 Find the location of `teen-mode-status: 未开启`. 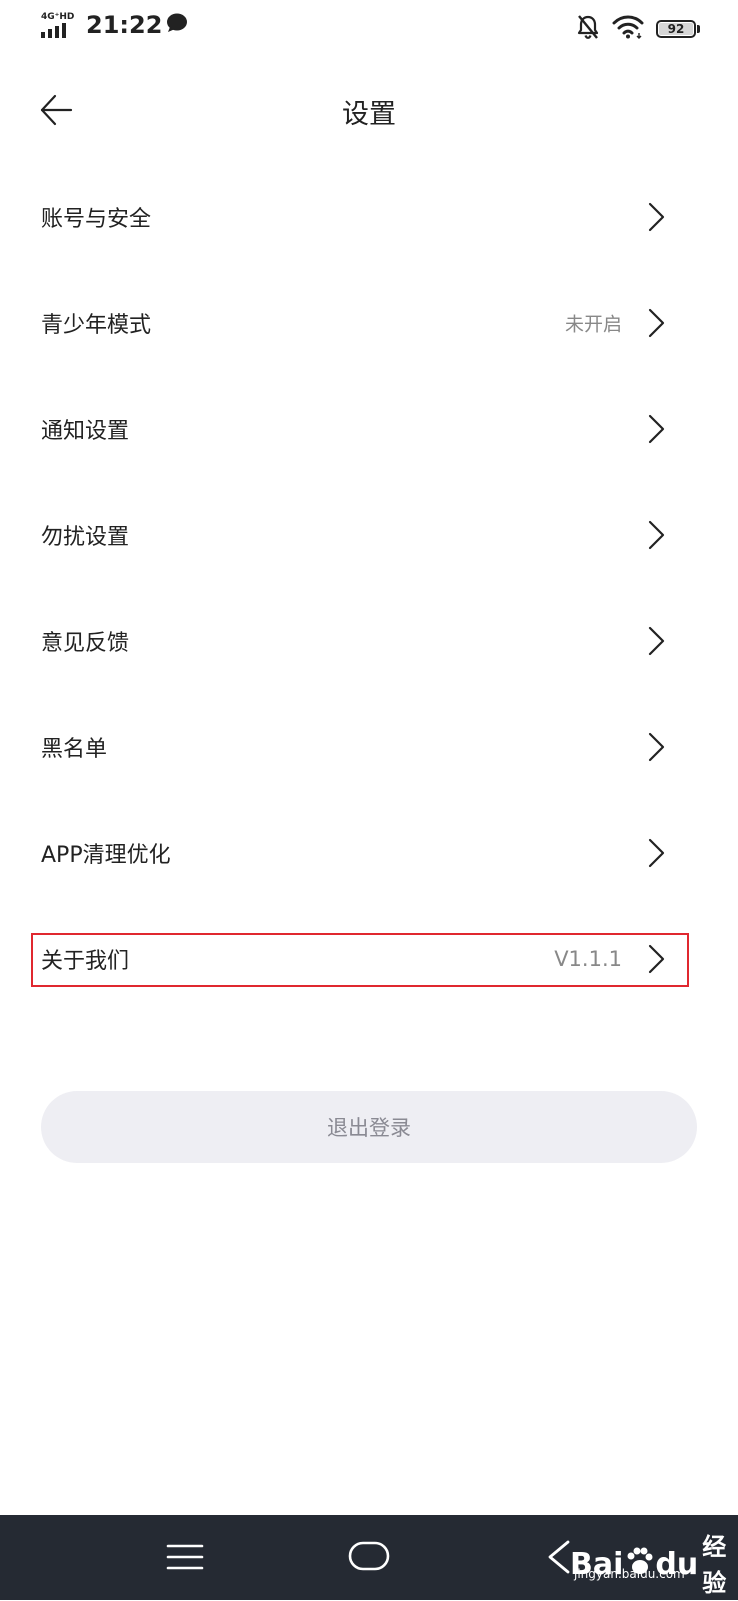

teen-mode-status: 未开启 is located at coordinates (593, 324).